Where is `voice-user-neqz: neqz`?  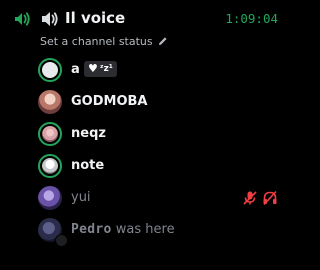
voice-user-neqz: neqz is located at coordinates (158, 135).